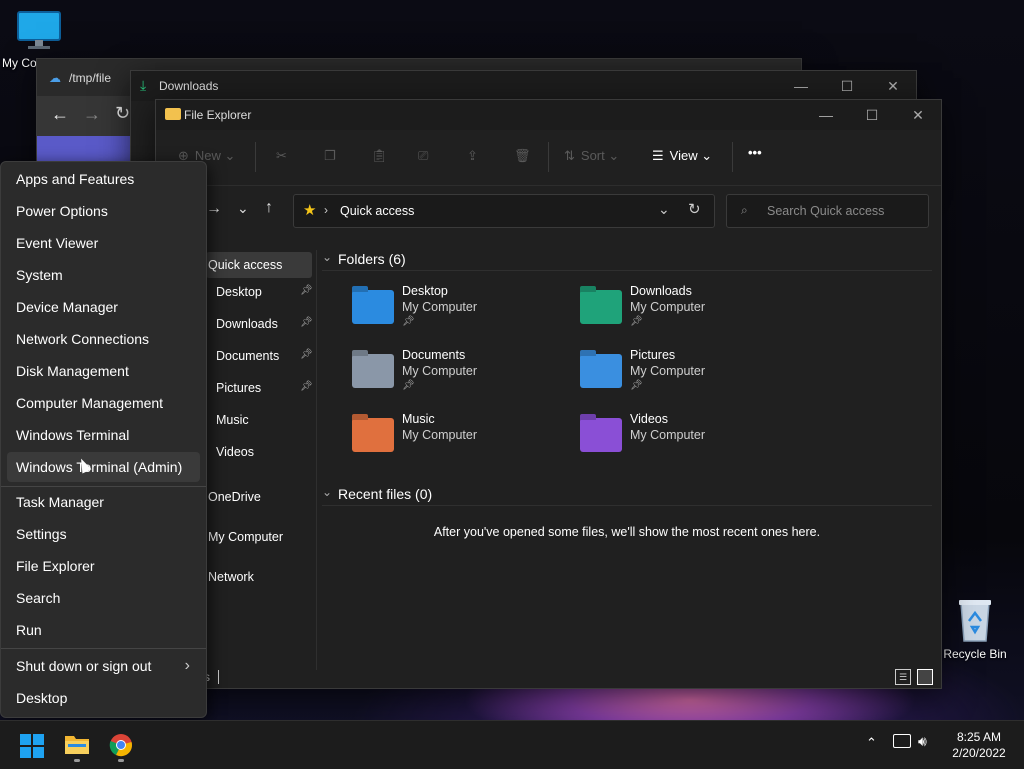 The width and height of the screenshot is (1024, 769). What do you see at coordinates (256, 422) in the screenshot?
I see `nav-item-music: Music` at bounding box center [256, 422].